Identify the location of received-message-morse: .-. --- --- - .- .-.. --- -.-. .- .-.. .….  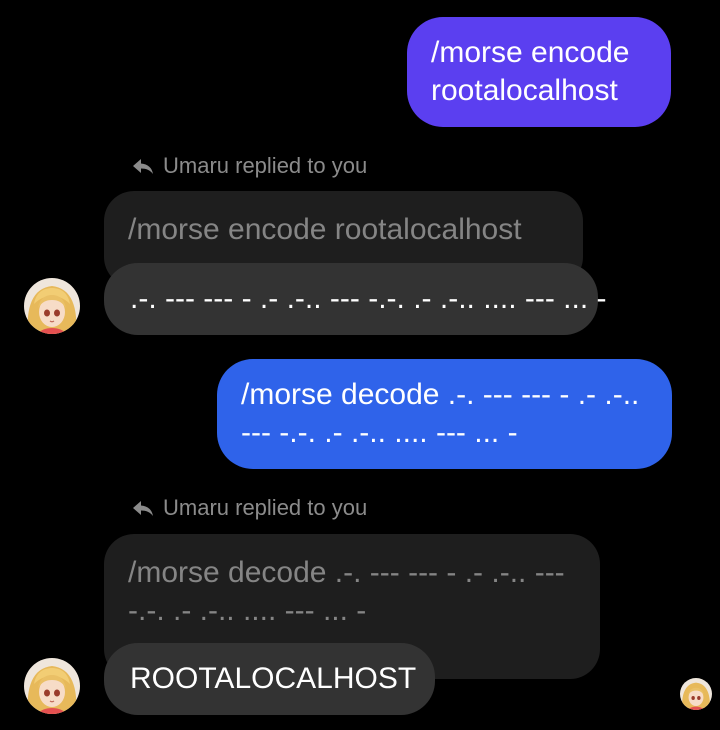
(355, 299).